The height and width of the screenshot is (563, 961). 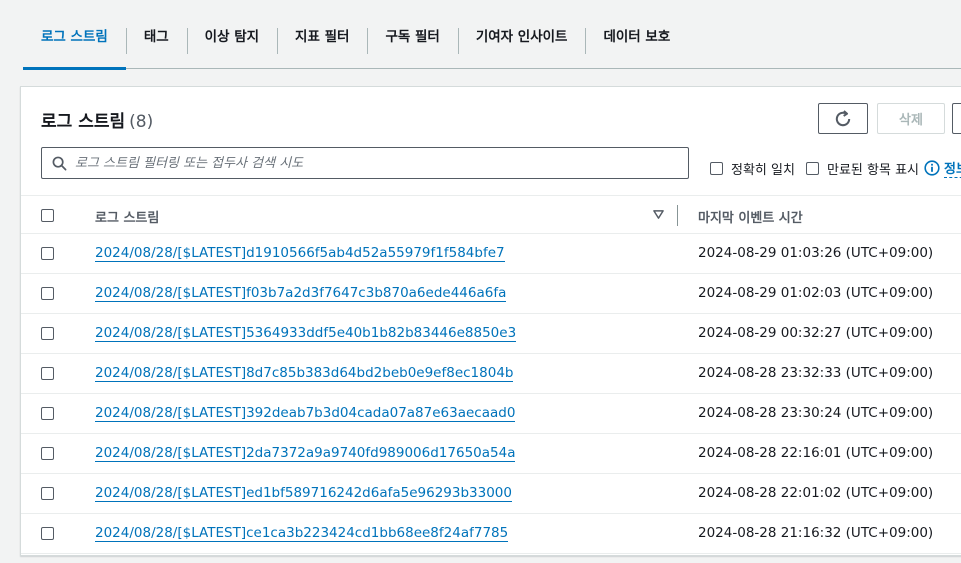 What do you see at coordinates (932, 168) in the screenshot?
I see `info-icon` at bounding box center [932, 168].